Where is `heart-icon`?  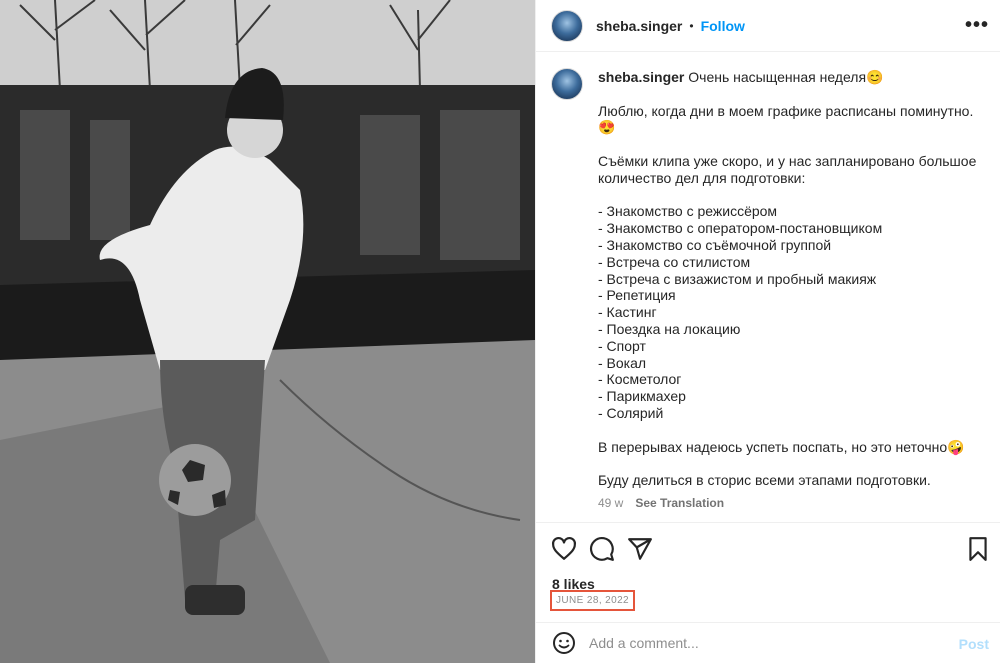 heart-icon is located at coordinates (564, 549).